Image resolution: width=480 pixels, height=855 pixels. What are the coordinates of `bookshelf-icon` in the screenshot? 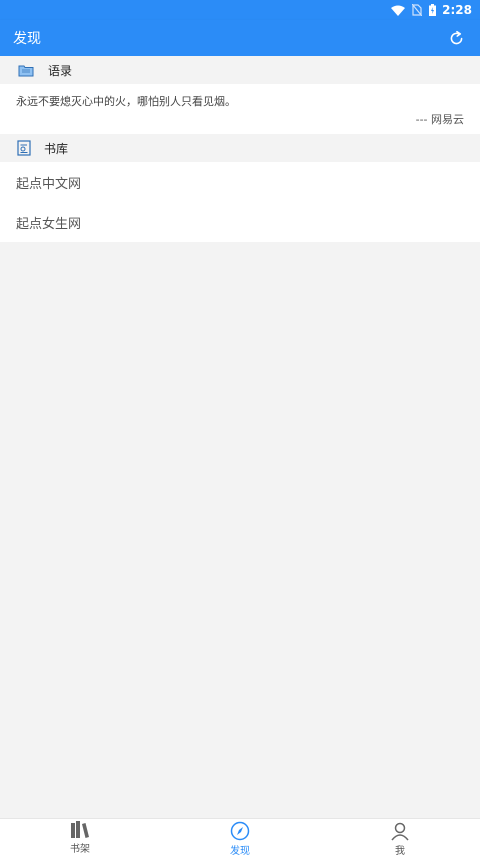 It's located at (80, 830).